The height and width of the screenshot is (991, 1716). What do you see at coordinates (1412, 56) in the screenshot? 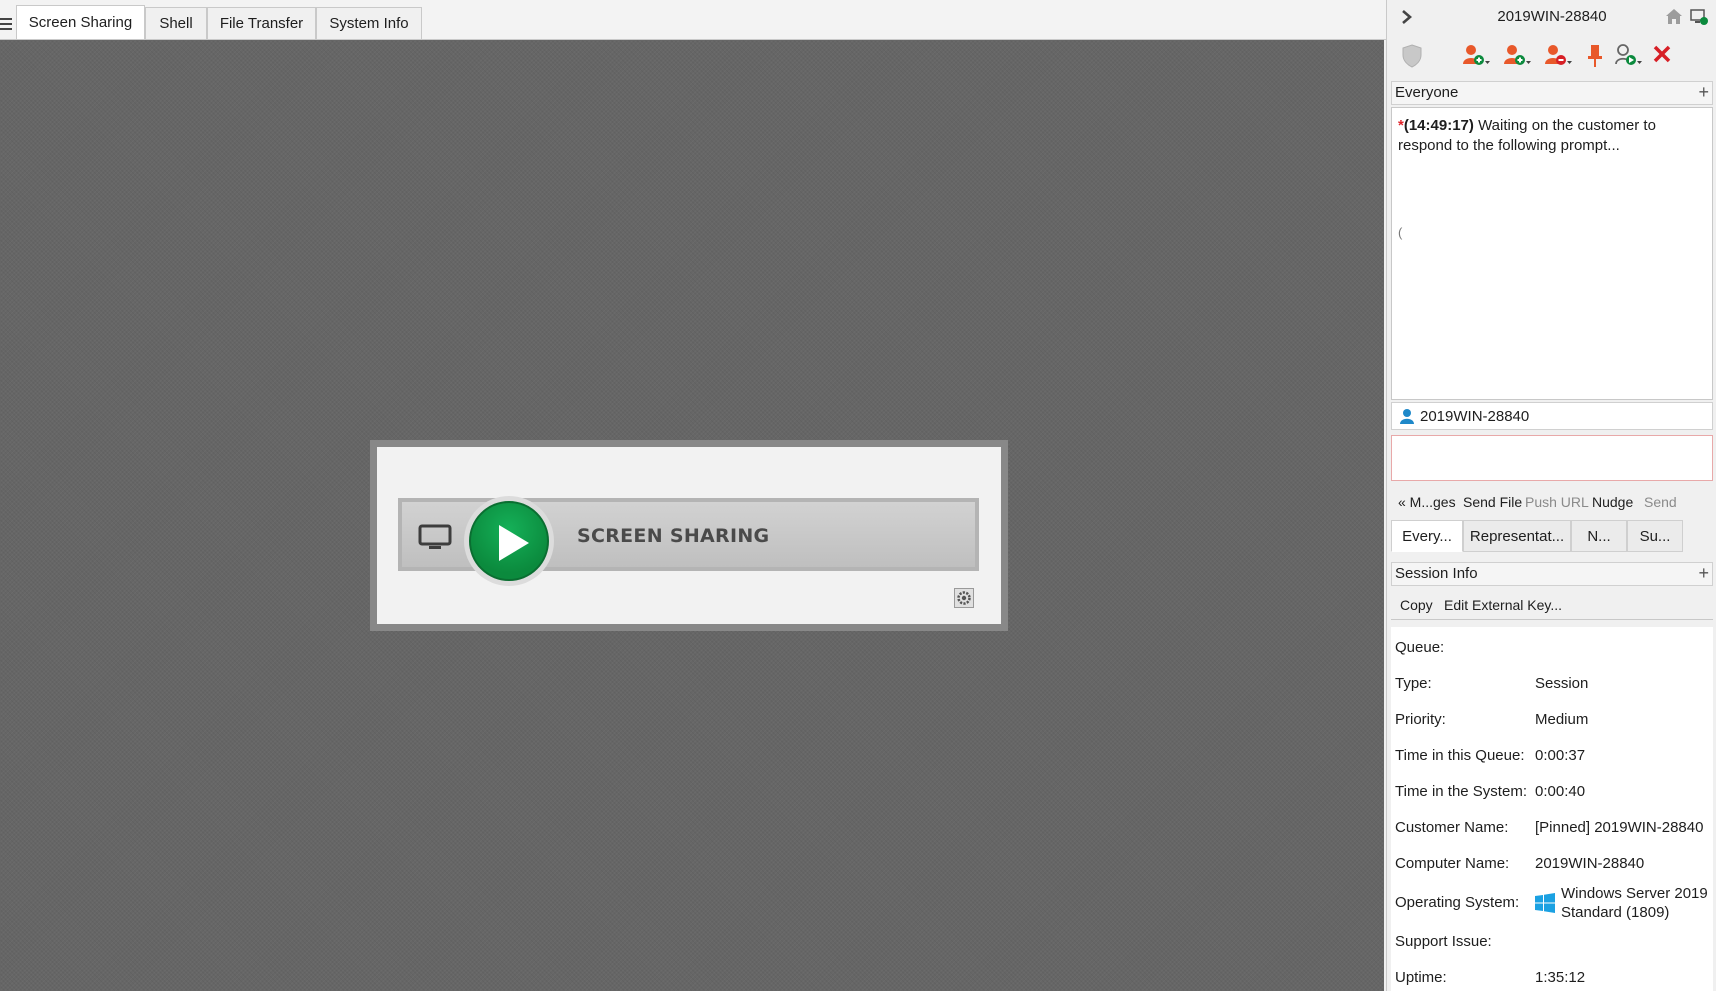
I see `shield-icon` at bounding box center [1412, 56].